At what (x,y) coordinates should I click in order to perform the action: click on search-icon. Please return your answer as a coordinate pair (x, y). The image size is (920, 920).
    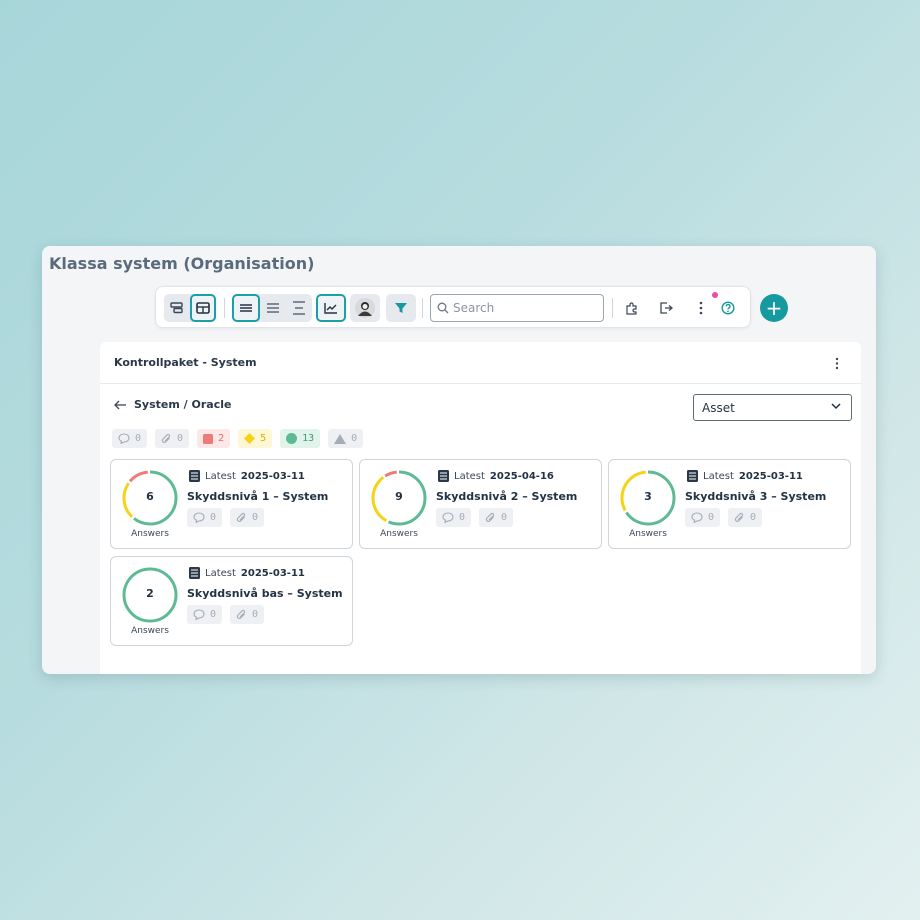
    Looking at the image, I should click on (443, 308).